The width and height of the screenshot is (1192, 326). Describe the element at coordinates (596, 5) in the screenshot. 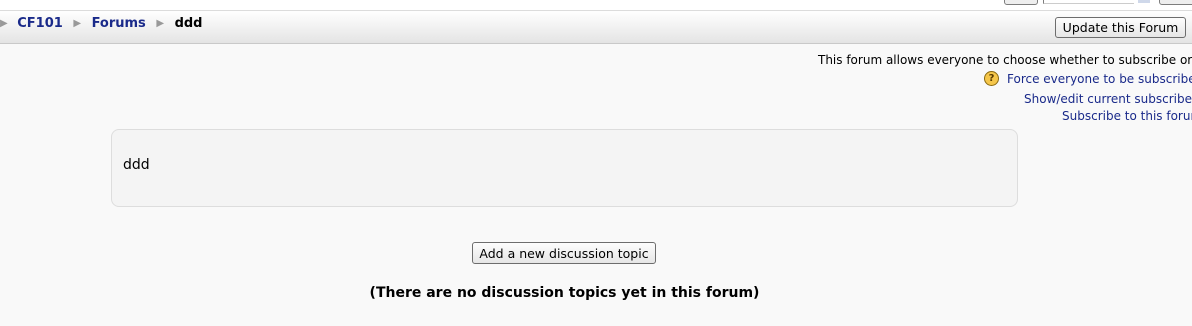

I see `top-header-strip` at that location.